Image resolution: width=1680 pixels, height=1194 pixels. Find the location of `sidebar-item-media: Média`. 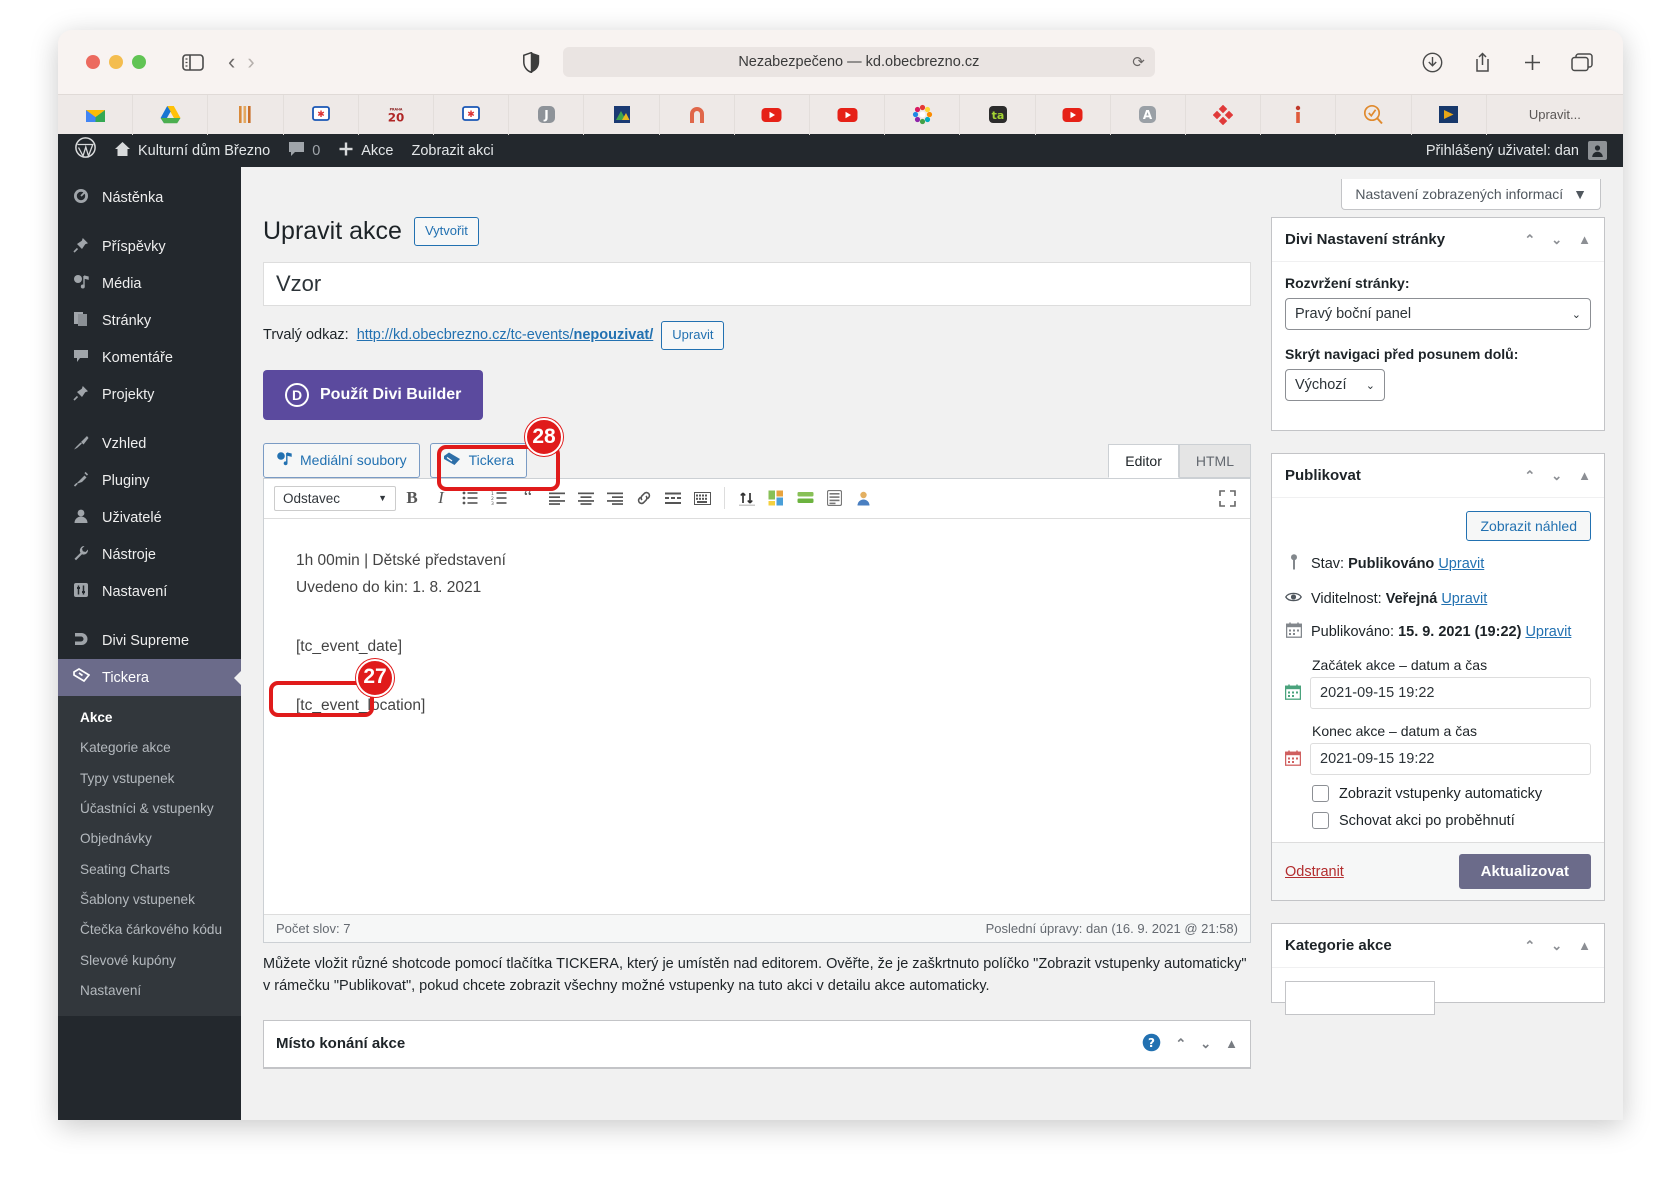

sidebar-item-media: Média is located at coordinates (149, 283).